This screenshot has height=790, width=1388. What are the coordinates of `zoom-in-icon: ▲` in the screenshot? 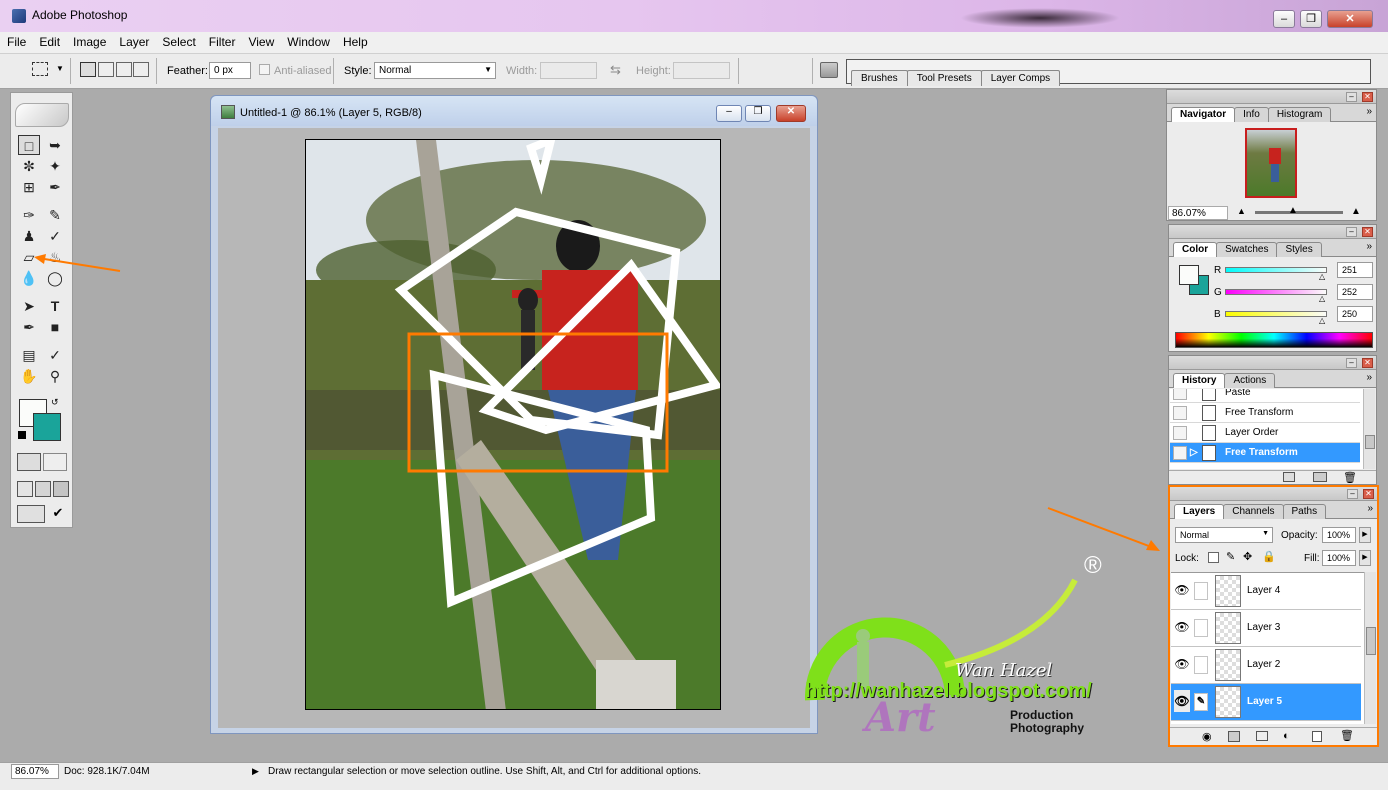 It's located at (1356, 211).